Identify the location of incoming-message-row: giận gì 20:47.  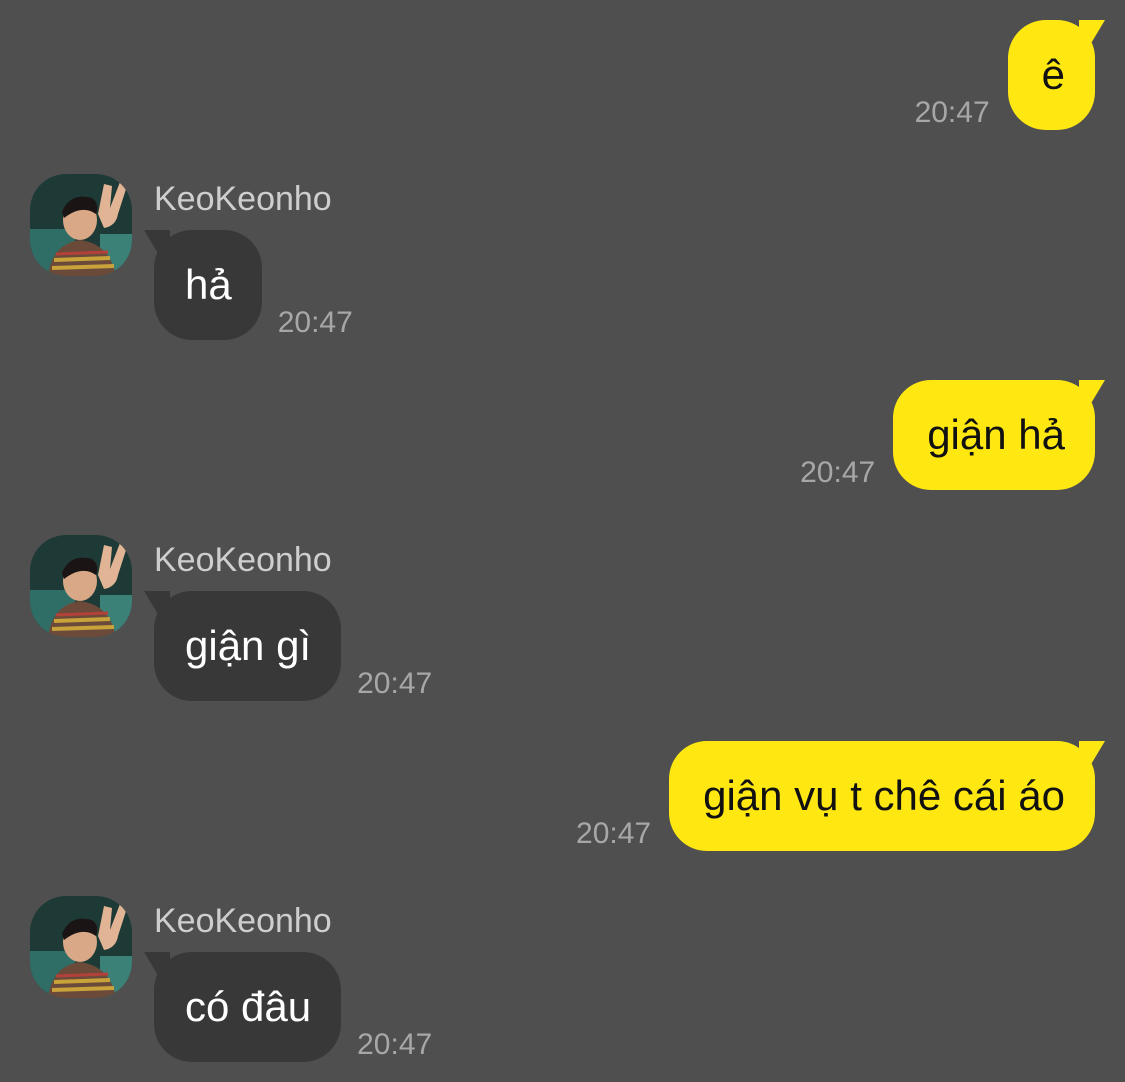
(293, 646).